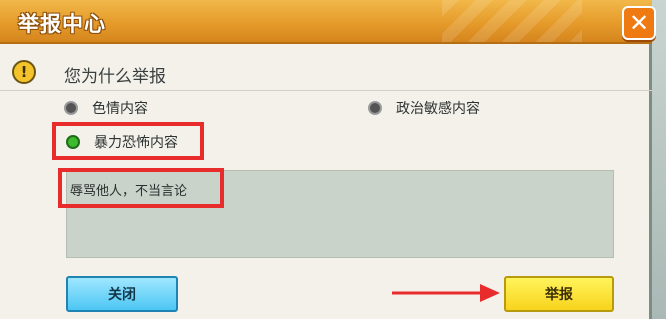  What do you see at coordinates (326, 72) in the screenshot?
I see `question-row: ! 您为什么举报` at bounding box center [326, 72].